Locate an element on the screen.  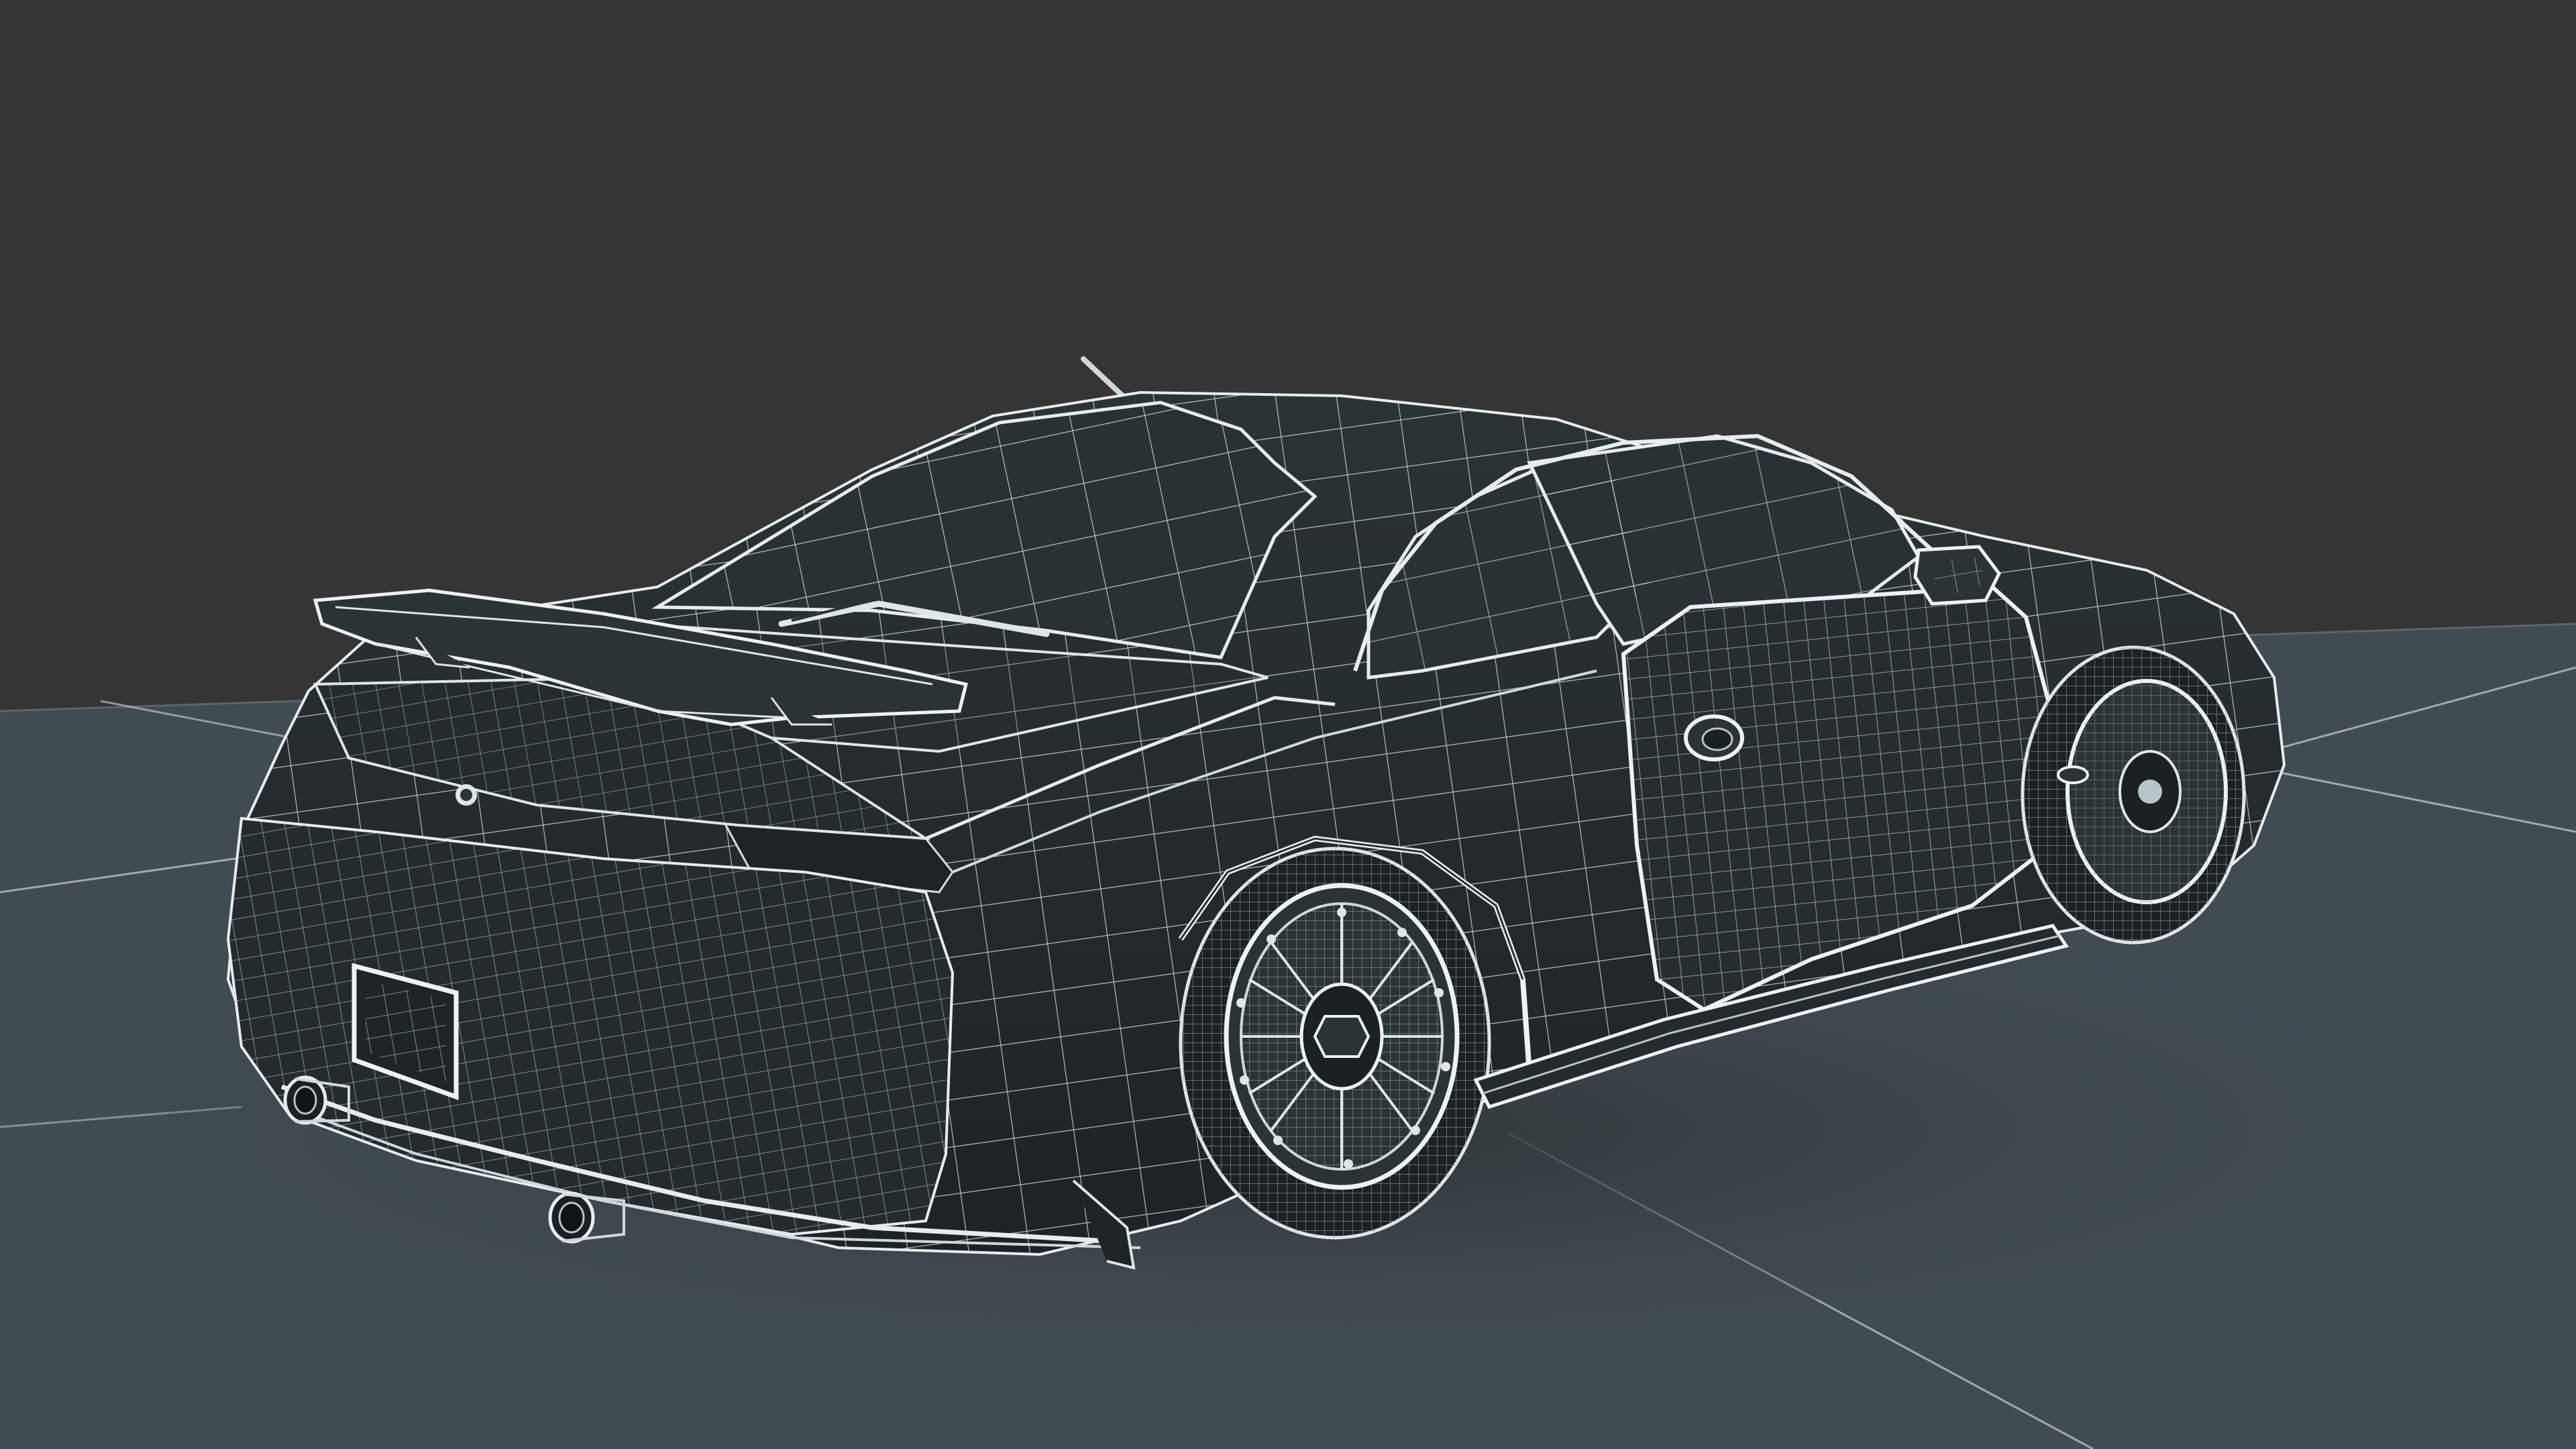
door-handle is located at coordinates (1714, 737).